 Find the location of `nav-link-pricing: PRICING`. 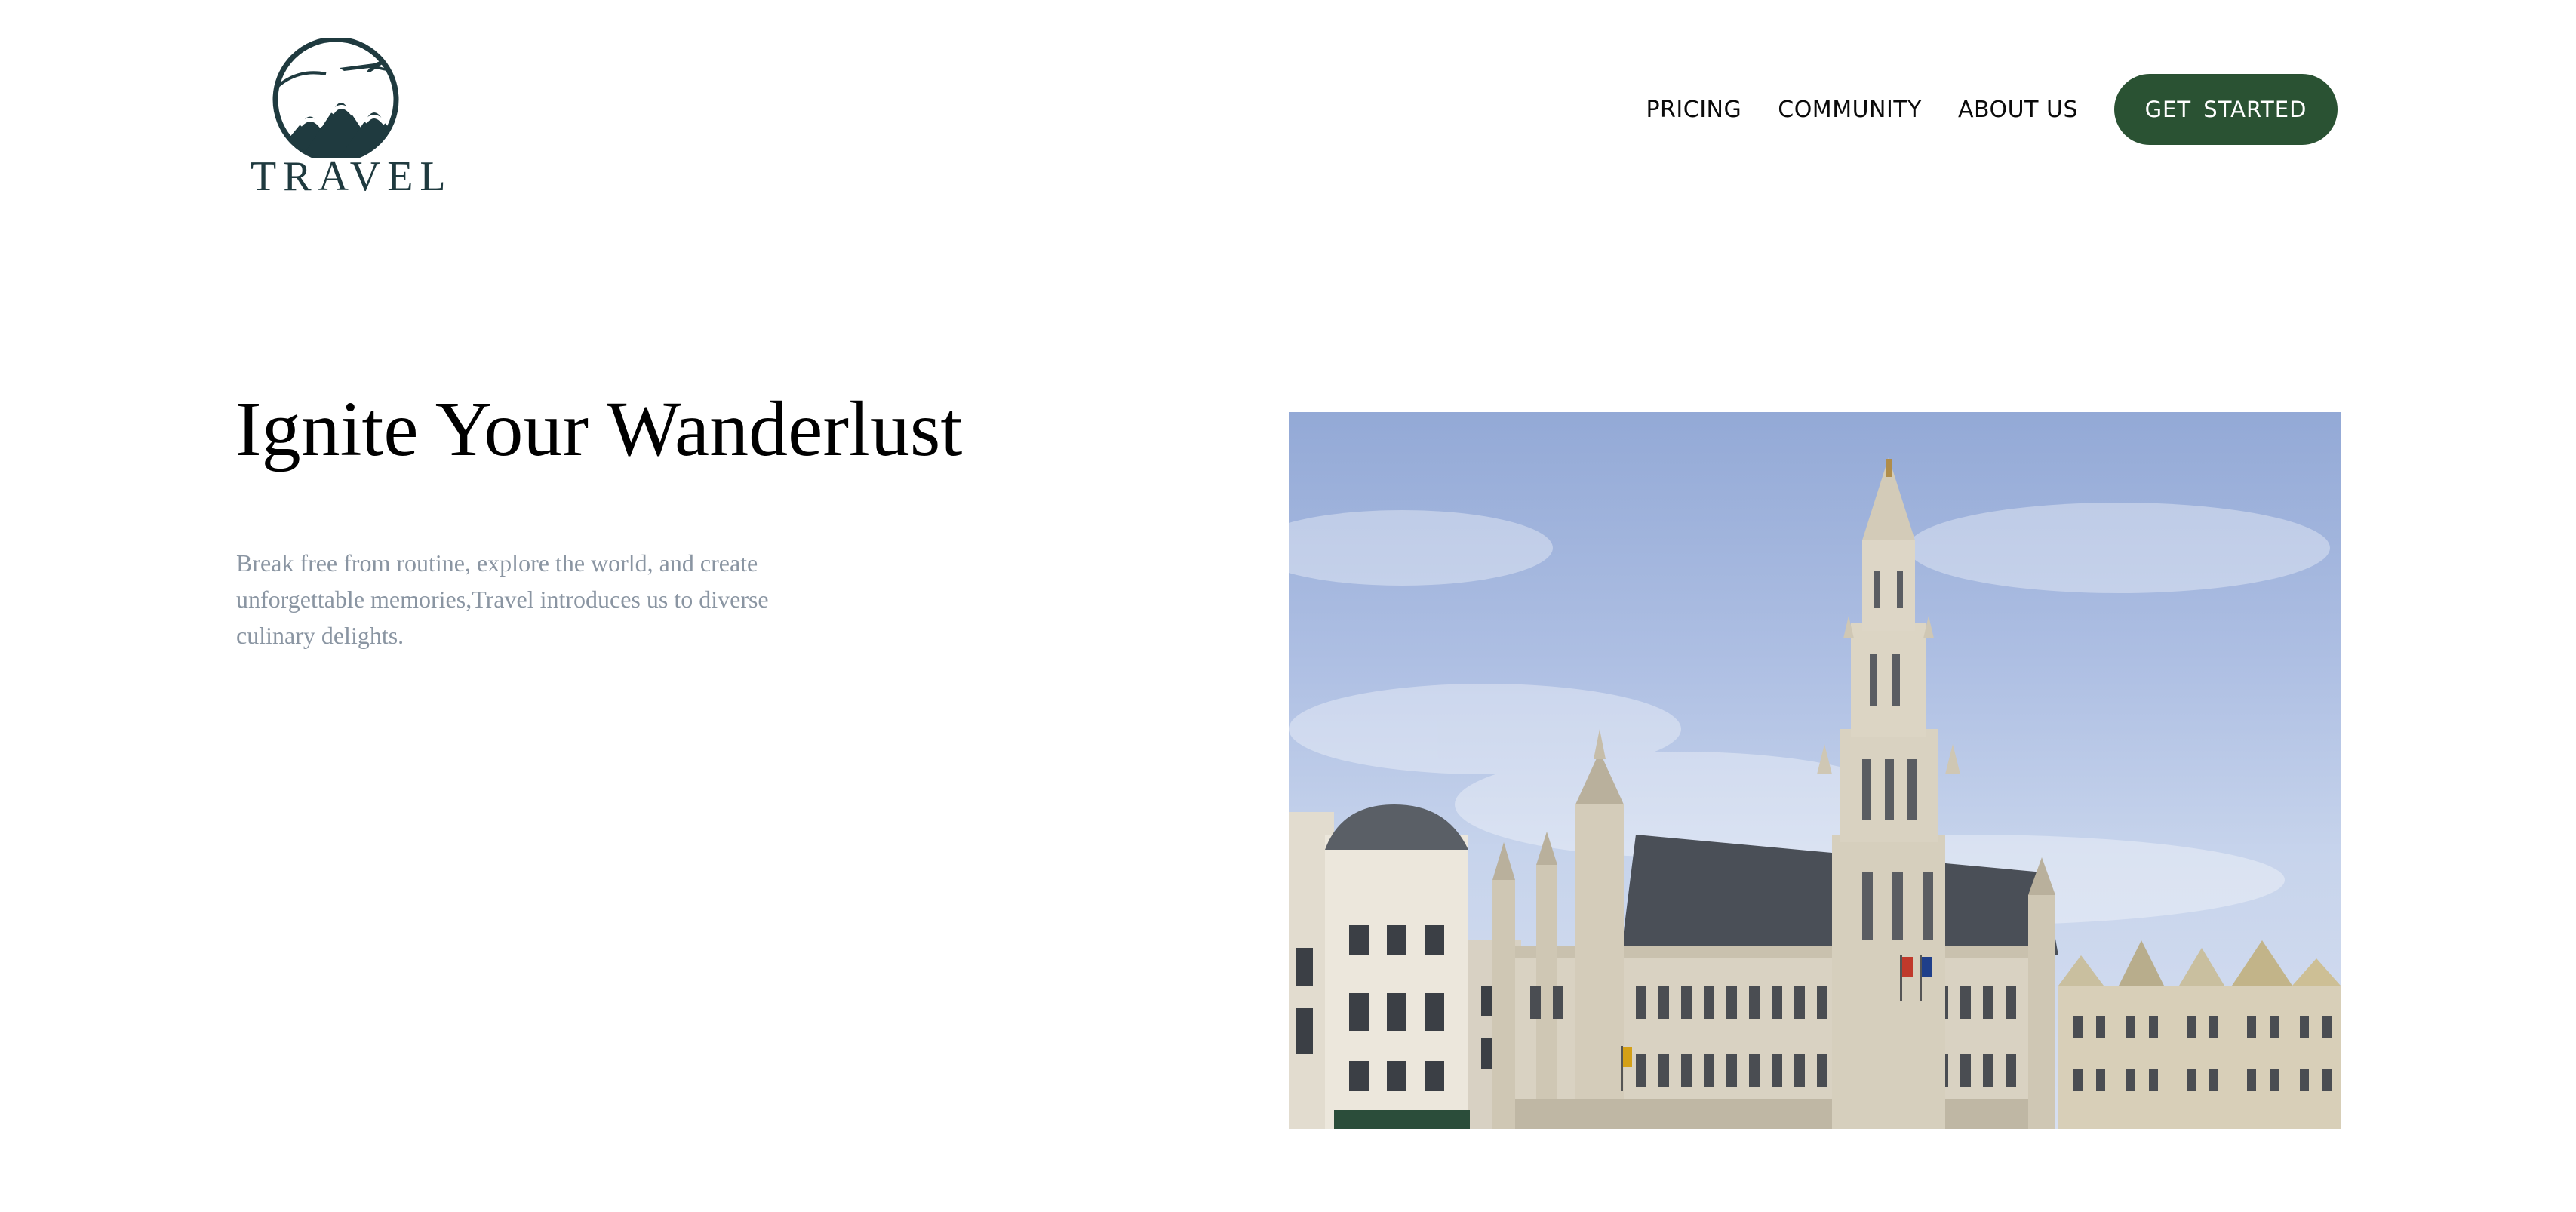

nav-link-pricing: PRICING is located at coordinates (1693, 110).